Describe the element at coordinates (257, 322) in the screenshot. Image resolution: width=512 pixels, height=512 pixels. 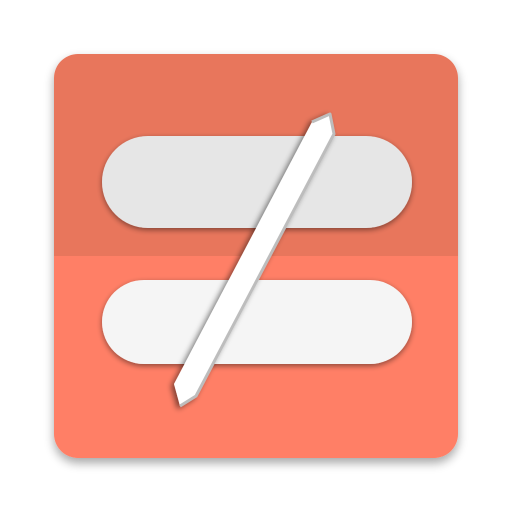
I see `equal-bar-bottom` at that location.